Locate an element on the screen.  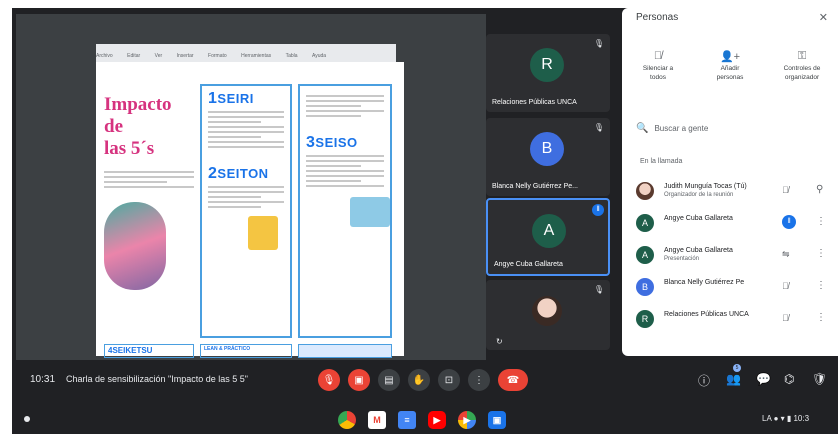
action-label: personas is located at coordinates (730, 77).